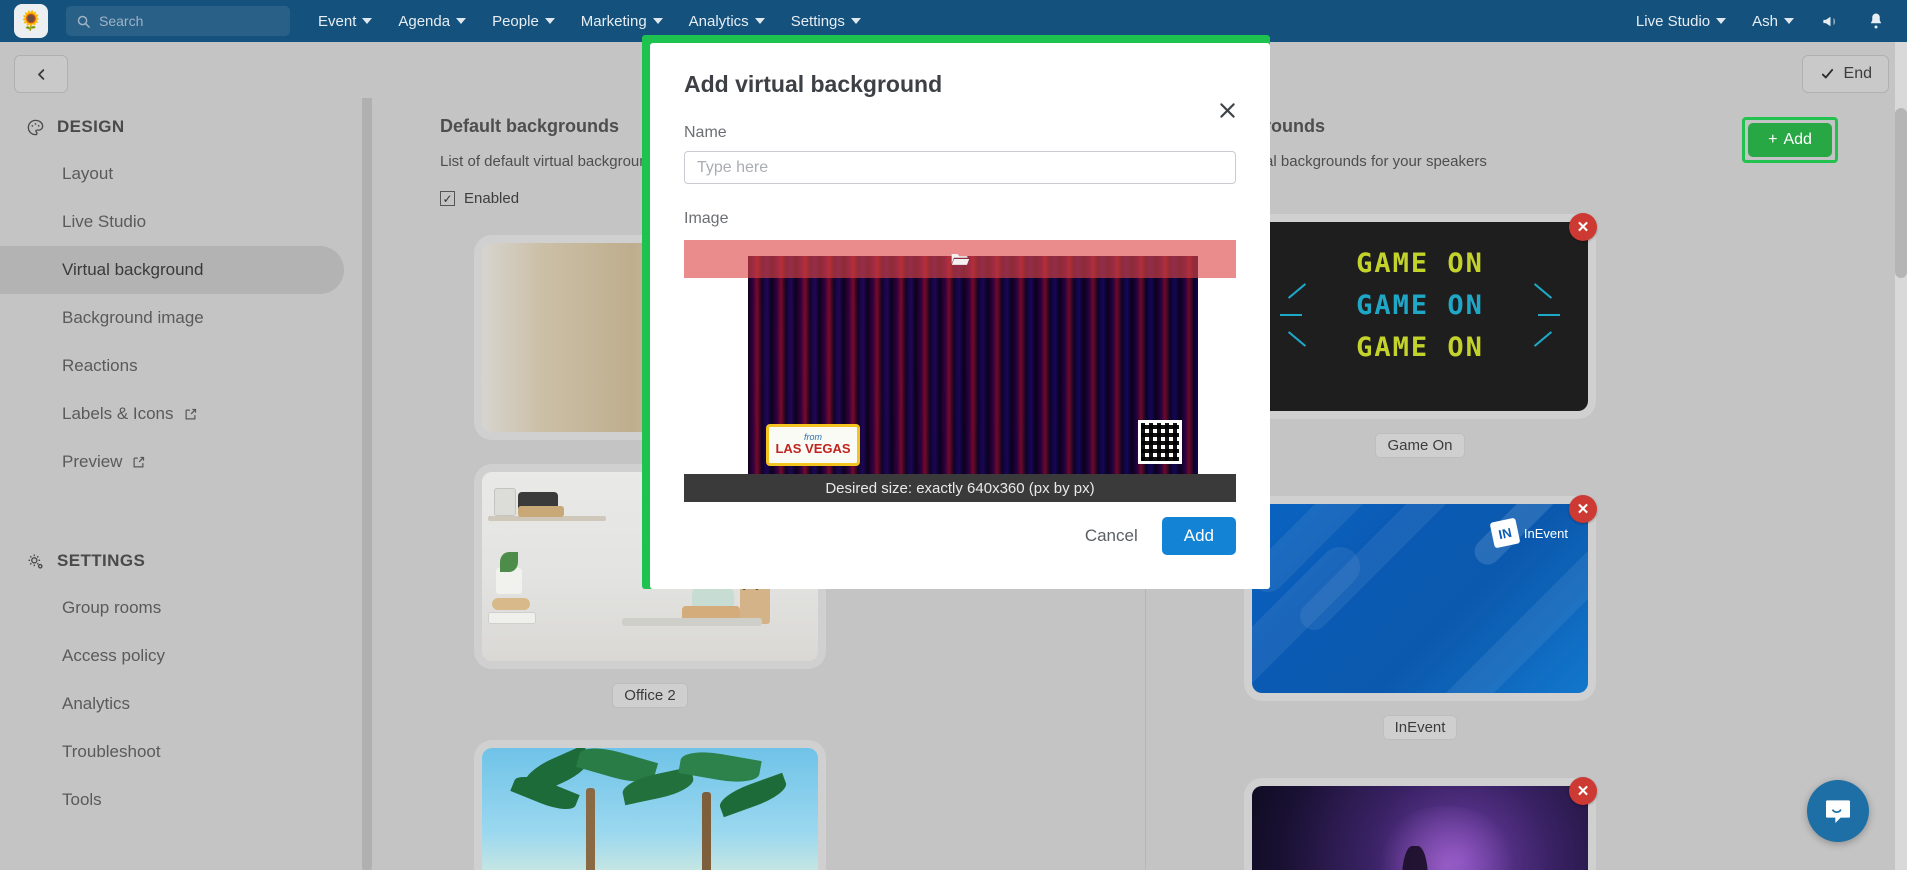 The height and width of the screenshot is (870, 1907). Describe the element at coordinates (1420, 305) in the screenshot. I see `game-on-line-2: GAME ON` at that location.